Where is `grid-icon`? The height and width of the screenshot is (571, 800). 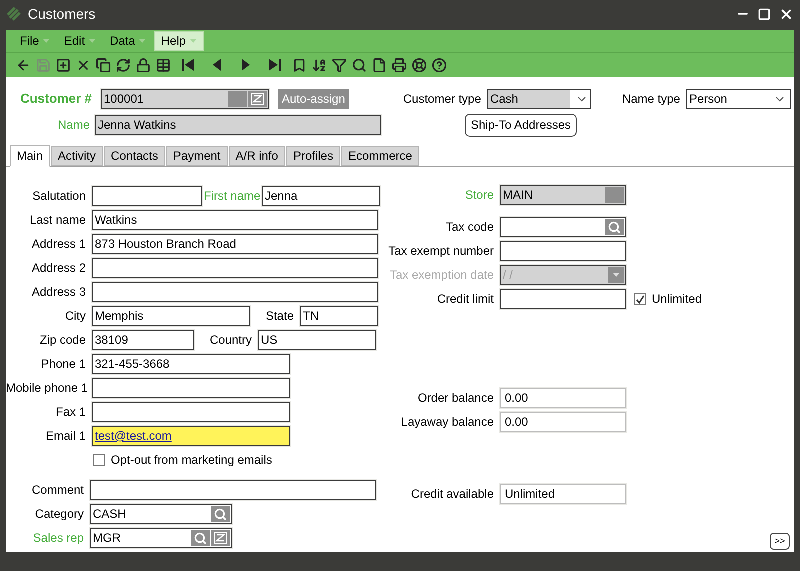
grid-icon is located at coordinates (163, 65).